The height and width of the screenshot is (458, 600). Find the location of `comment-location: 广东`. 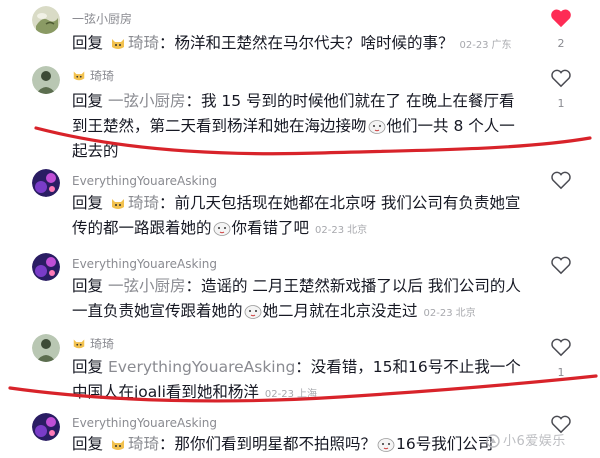

comment-location: 广东 is located at coordinates (501, 45).